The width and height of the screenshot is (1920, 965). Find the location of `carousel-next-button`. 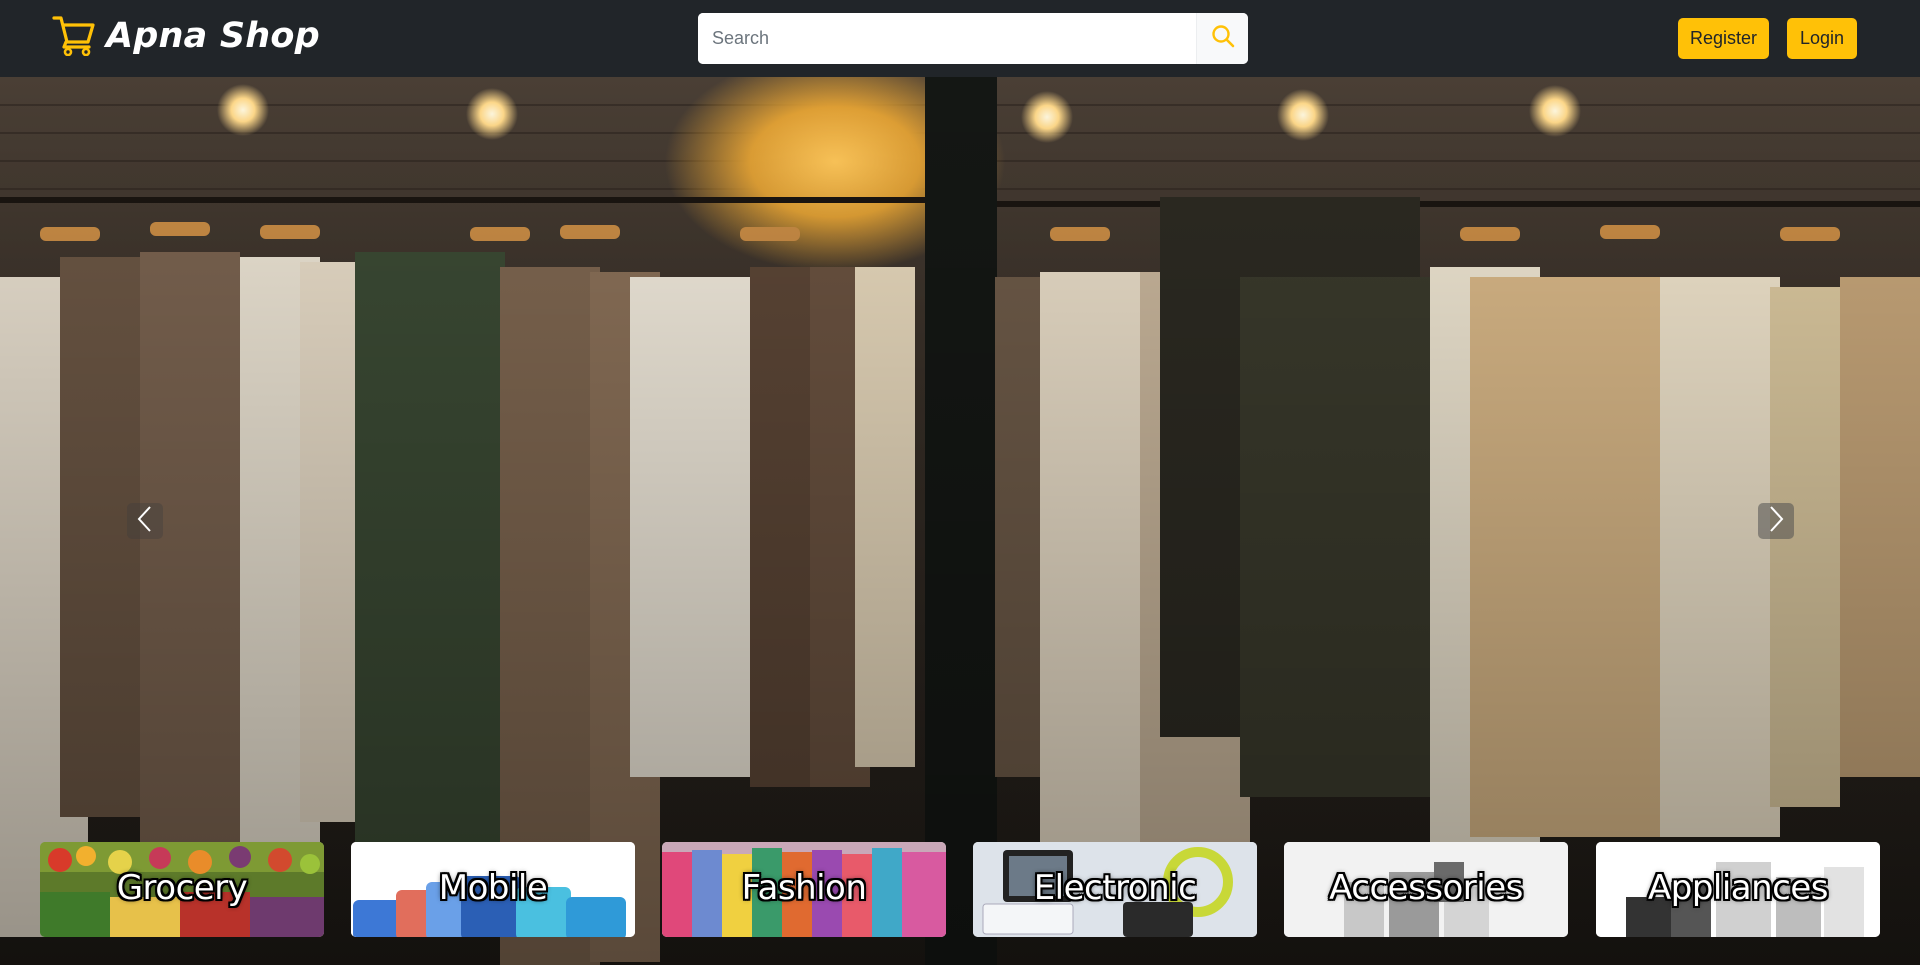

carousel-next-button is located at coordinates (1776, 521).